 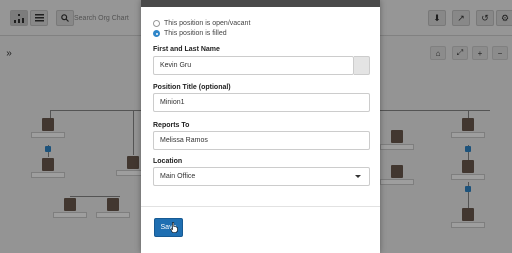 I want to click on reports-to-field: Melissa Ramos, so click(x=261, y=140).